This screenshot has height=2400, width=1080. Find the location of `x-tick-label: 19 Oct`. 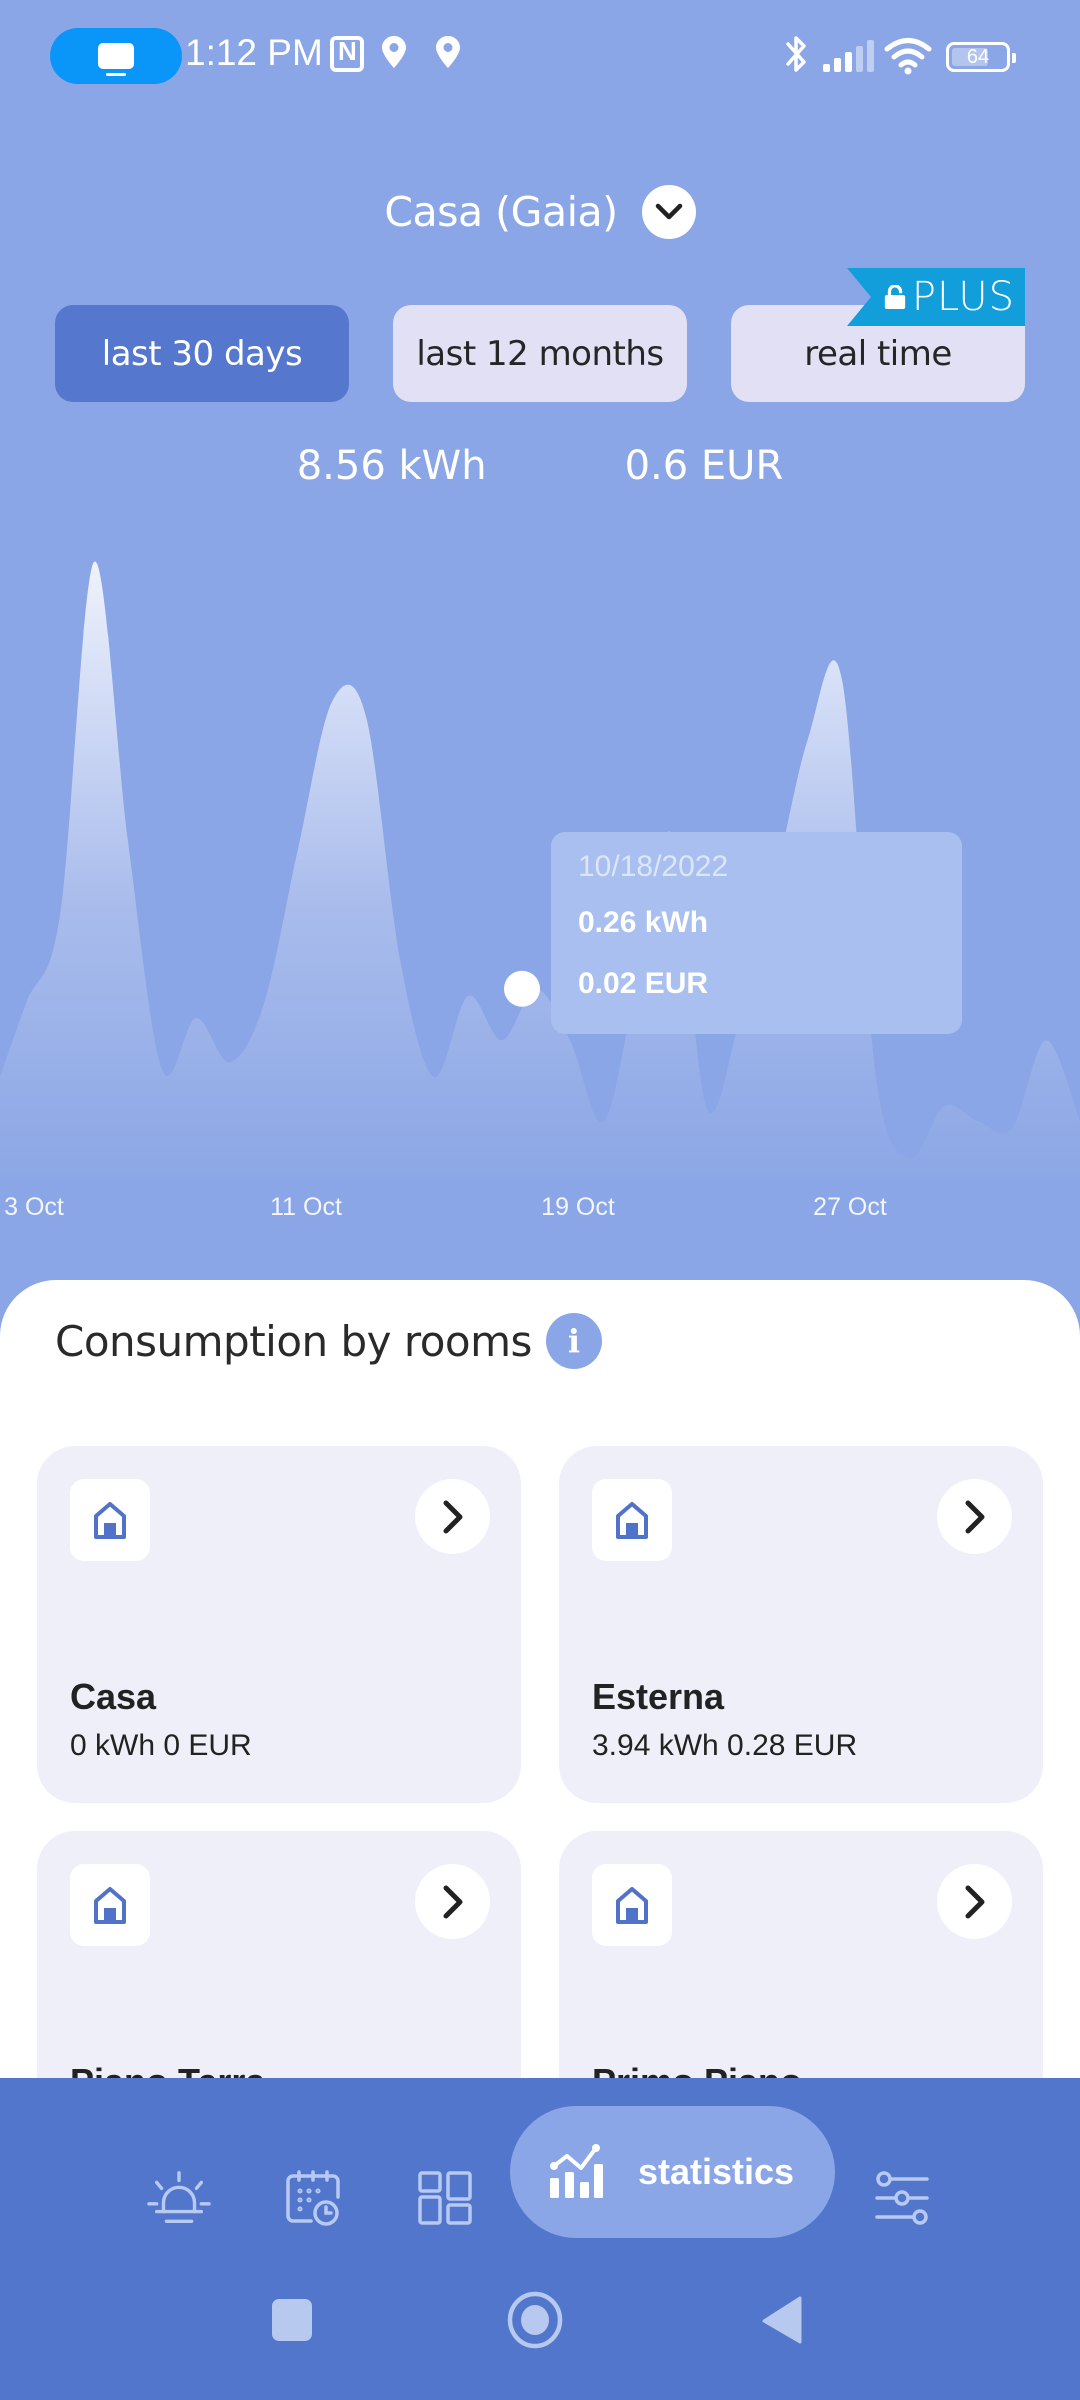

x-tick-label: 19 Oct is located at coordinates (578, 1207).